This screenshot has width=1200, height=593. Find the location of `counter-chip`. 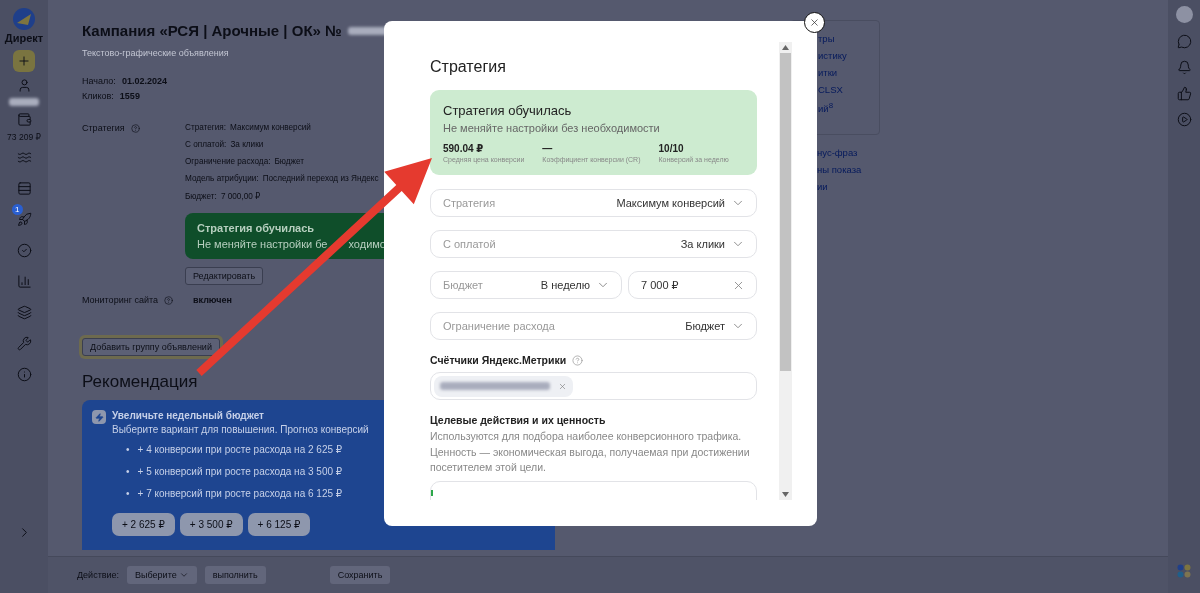

counter-chip is located at coordinates (503, 386).